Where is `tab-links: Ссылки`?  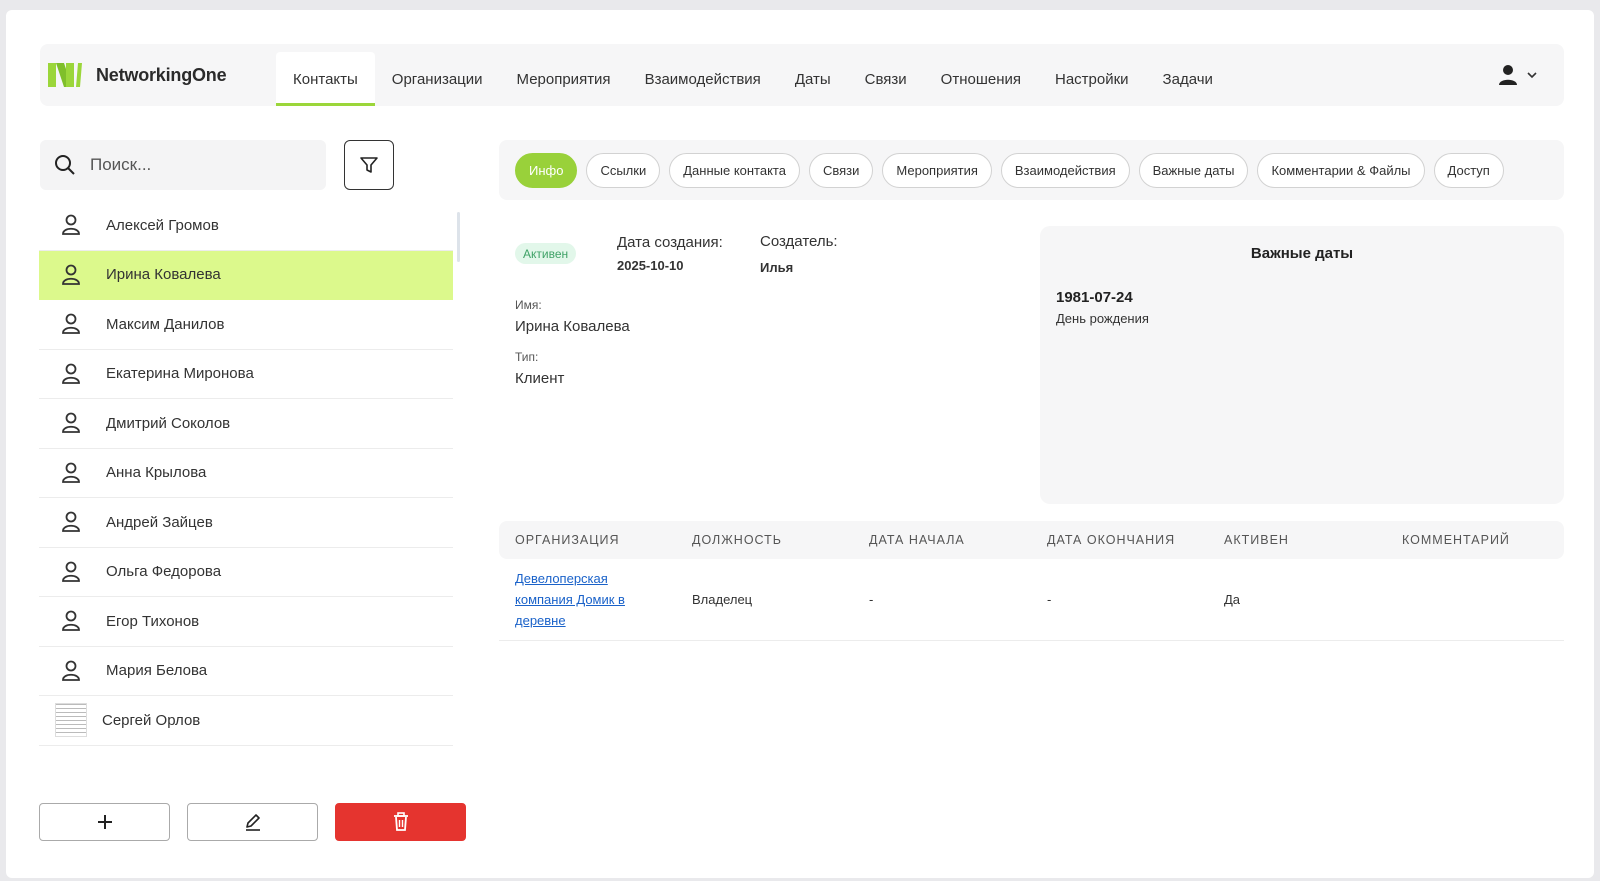
tab-links: Ссылки is located at coordinates (623, 170).